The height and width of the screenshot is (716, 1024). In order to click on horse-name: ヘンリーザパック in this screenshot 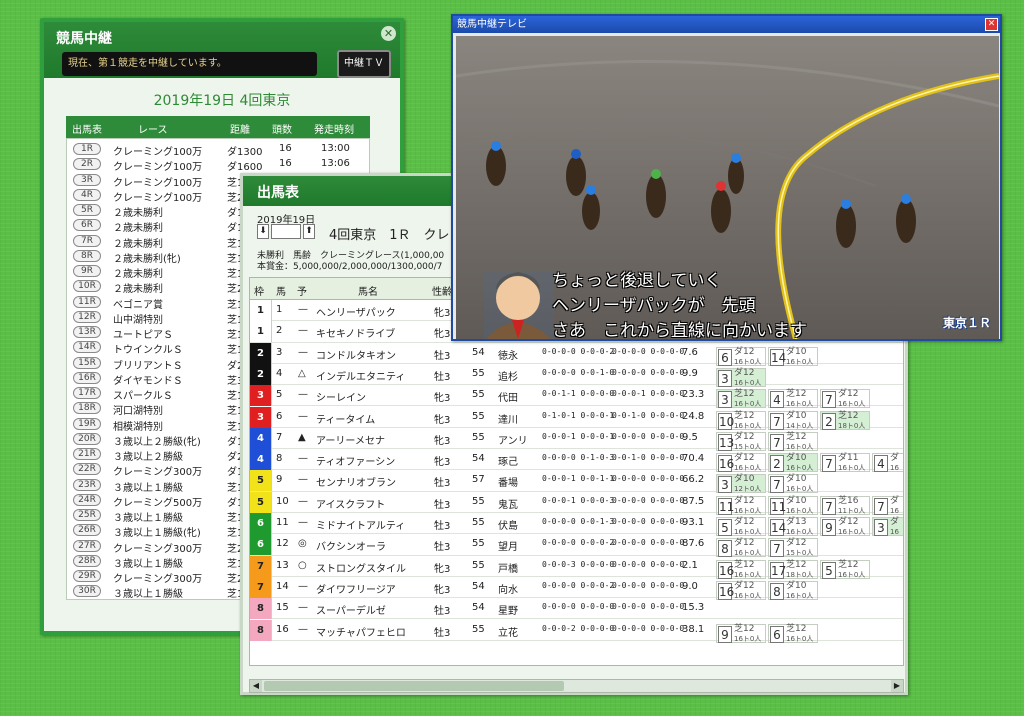, I will do `click(356, 311)`.